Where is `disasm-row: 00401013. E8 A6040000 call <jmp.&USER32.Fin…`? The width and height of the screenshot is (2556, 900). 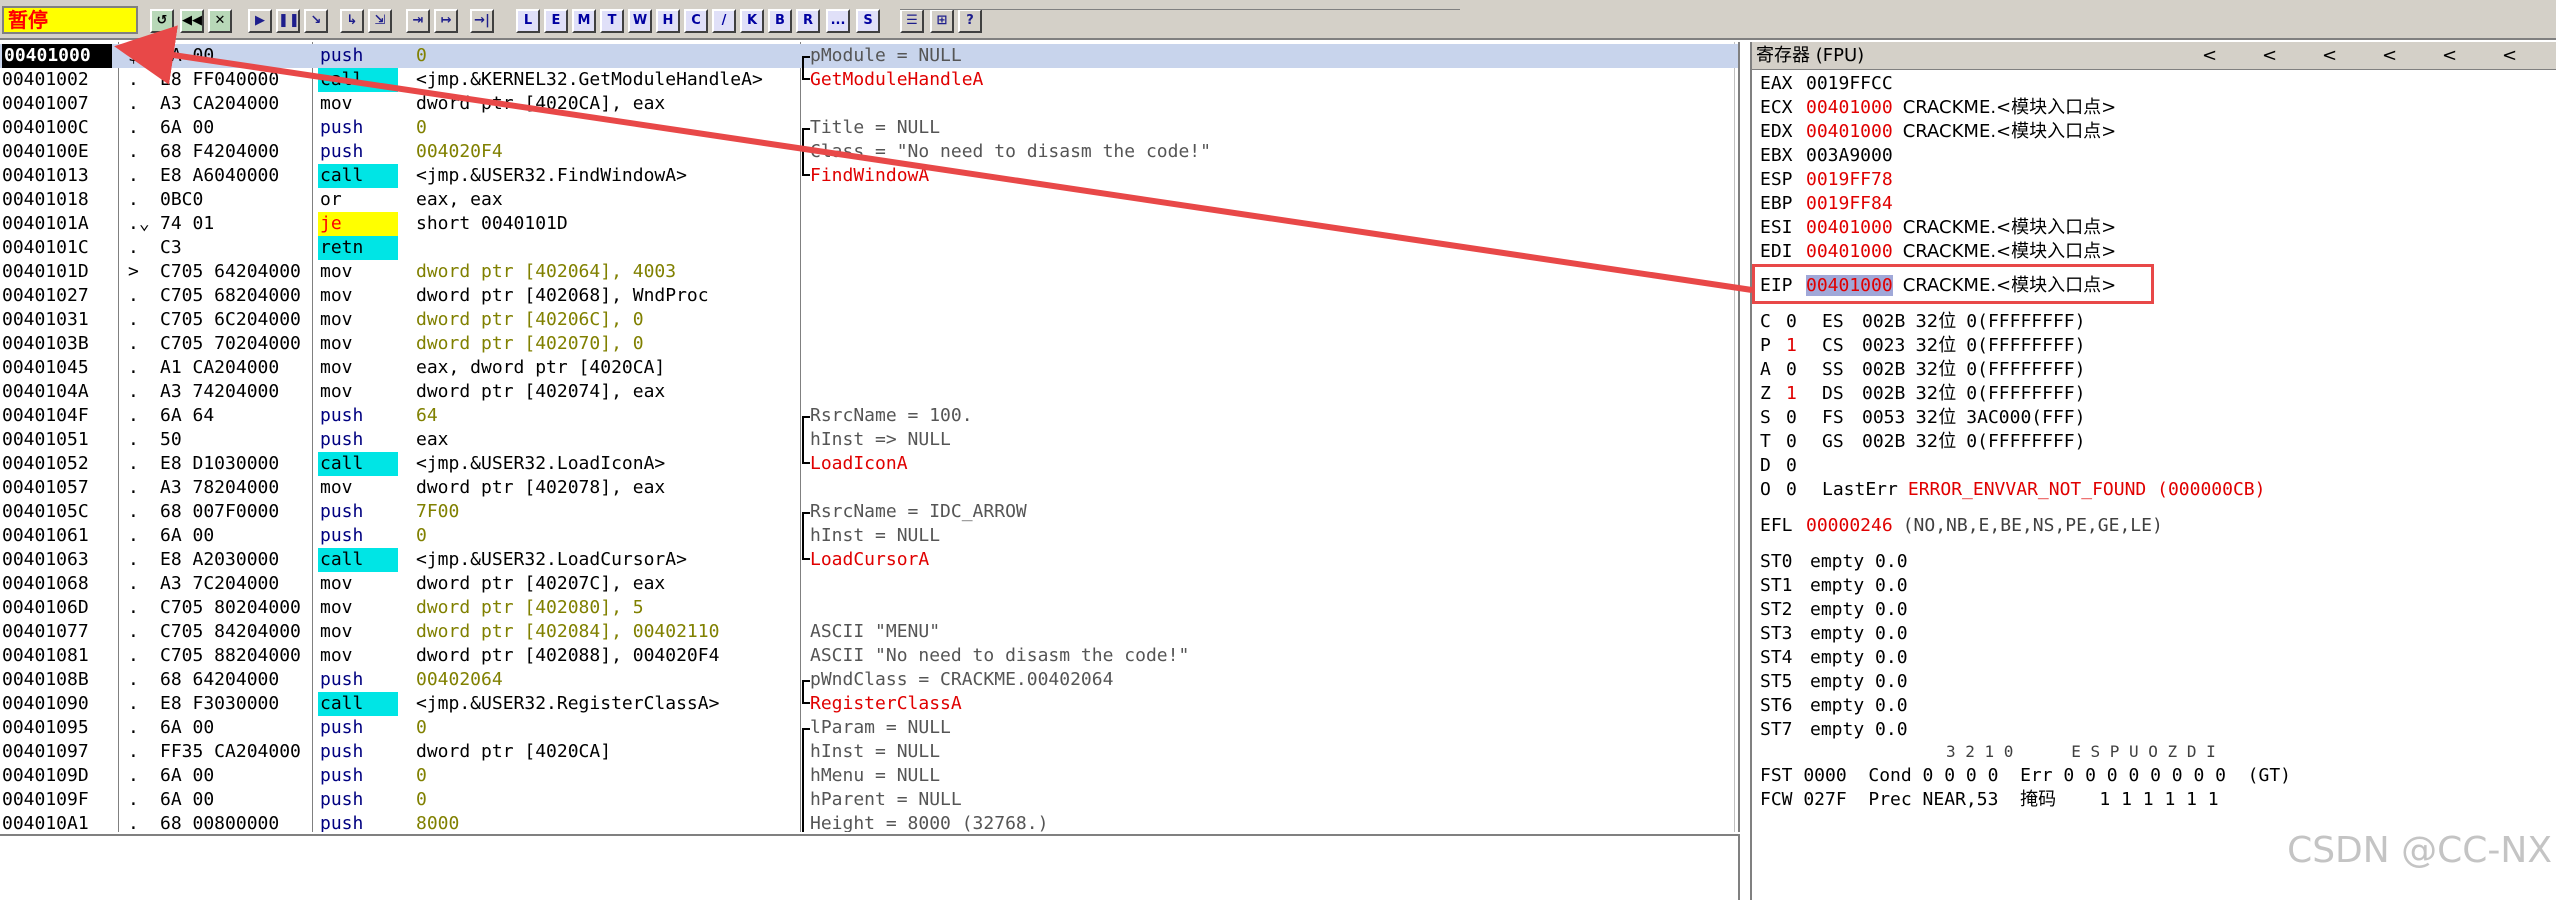
disasm-row: 00401013. E8 A6040000 call <jmp.&USER32.Fin… is located at coordinates (869, 176).